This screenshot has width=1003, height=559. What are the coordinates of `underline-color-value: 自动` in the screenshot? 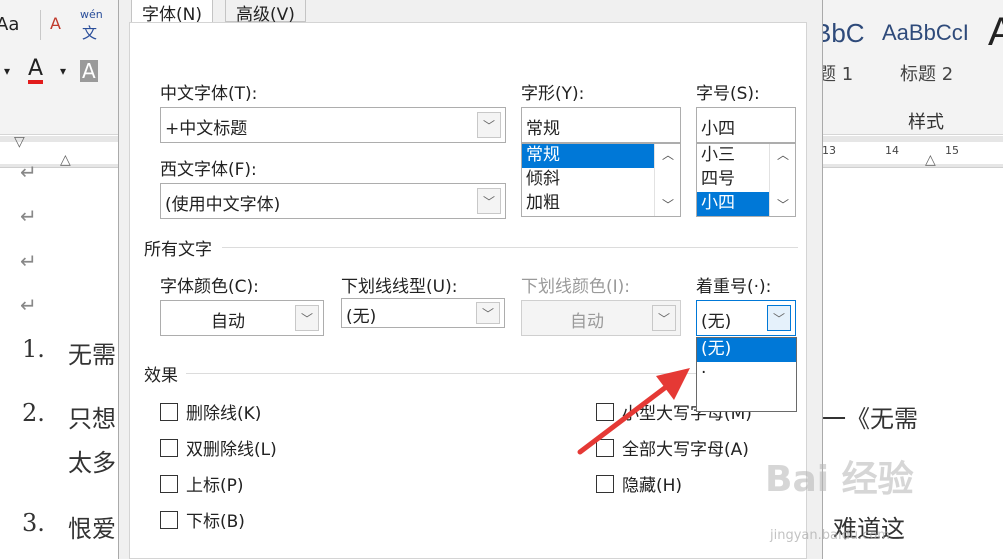 It's located at (587, 322).